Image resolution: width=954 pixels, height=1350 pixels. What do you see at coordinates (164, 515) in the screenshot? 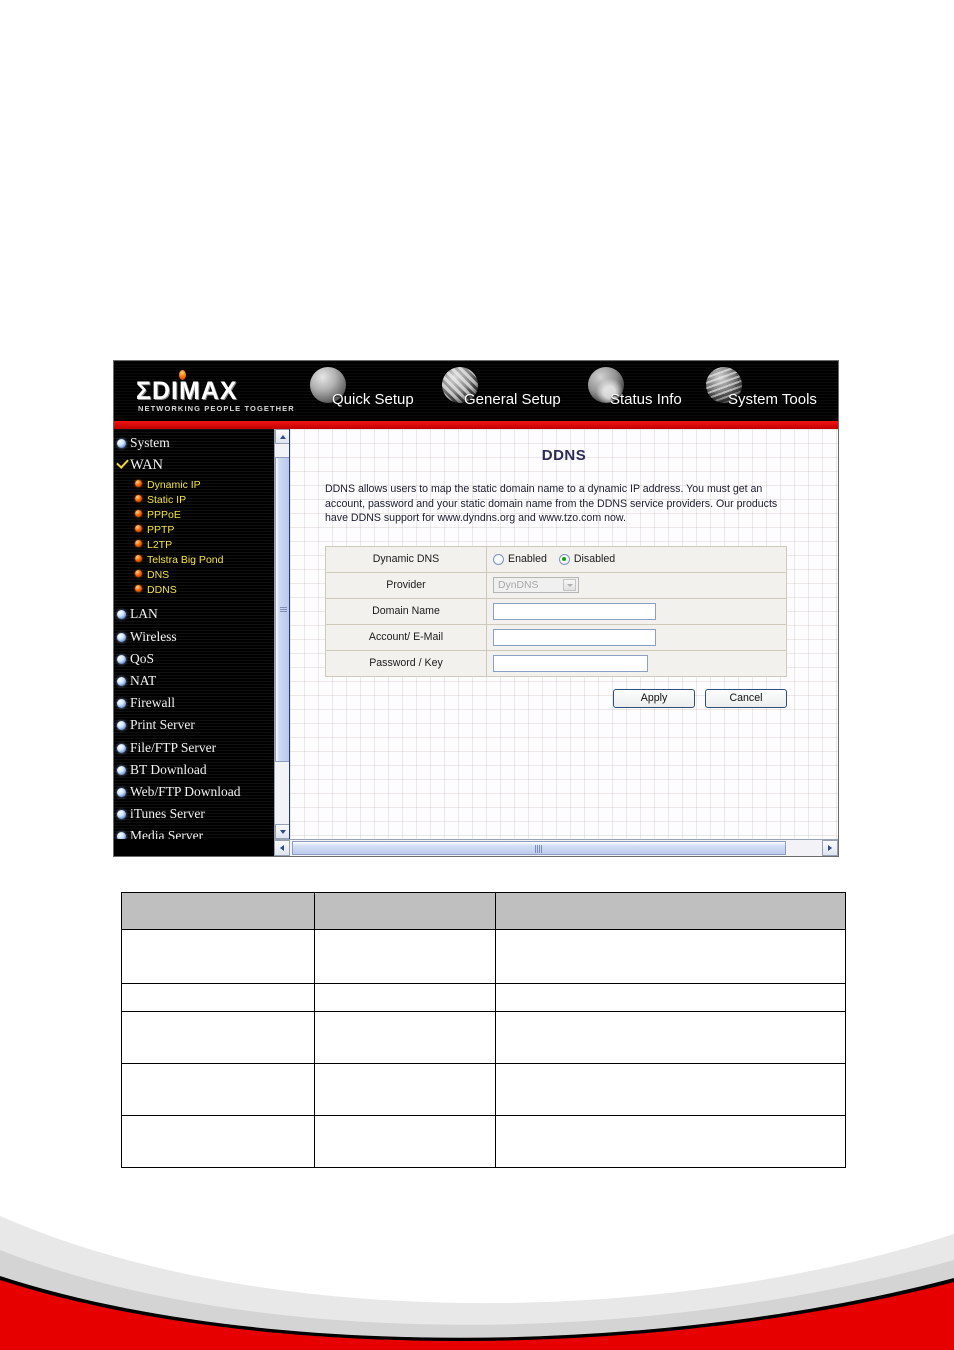
I see `sidebar-sublabel-pppoe: PPPoE` at bounding box center [164, 515].